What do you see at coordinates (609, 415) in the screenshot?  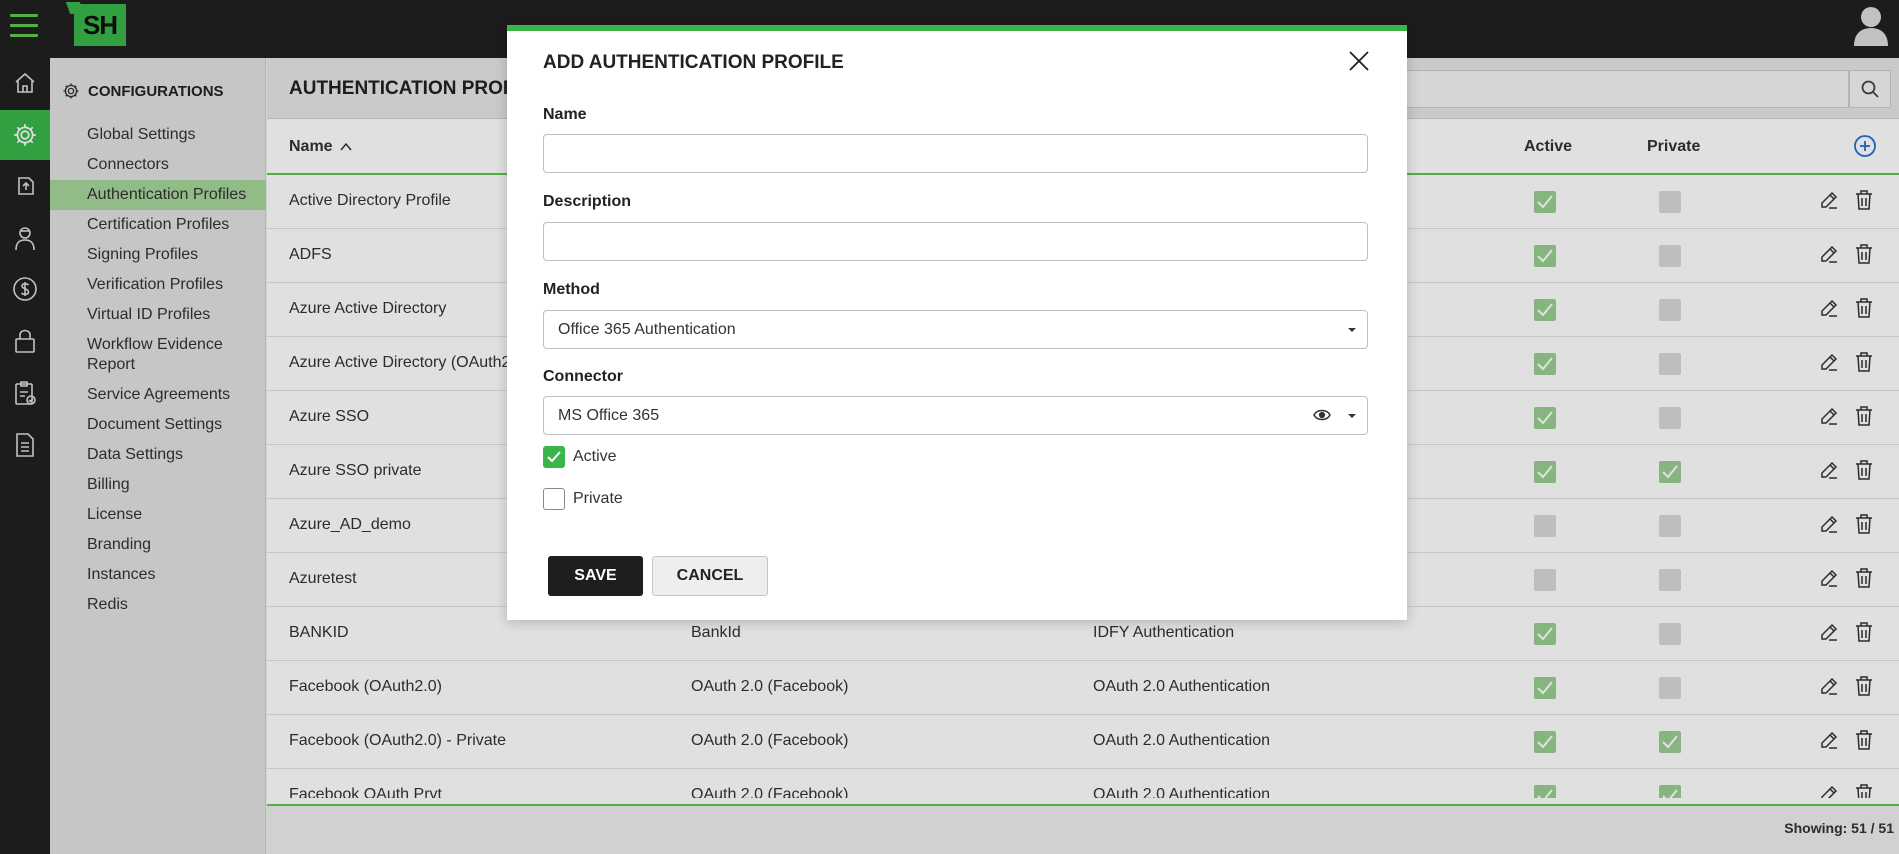 I see `connector-selected-value: MS Office 365` at bounding box center [609, 415].